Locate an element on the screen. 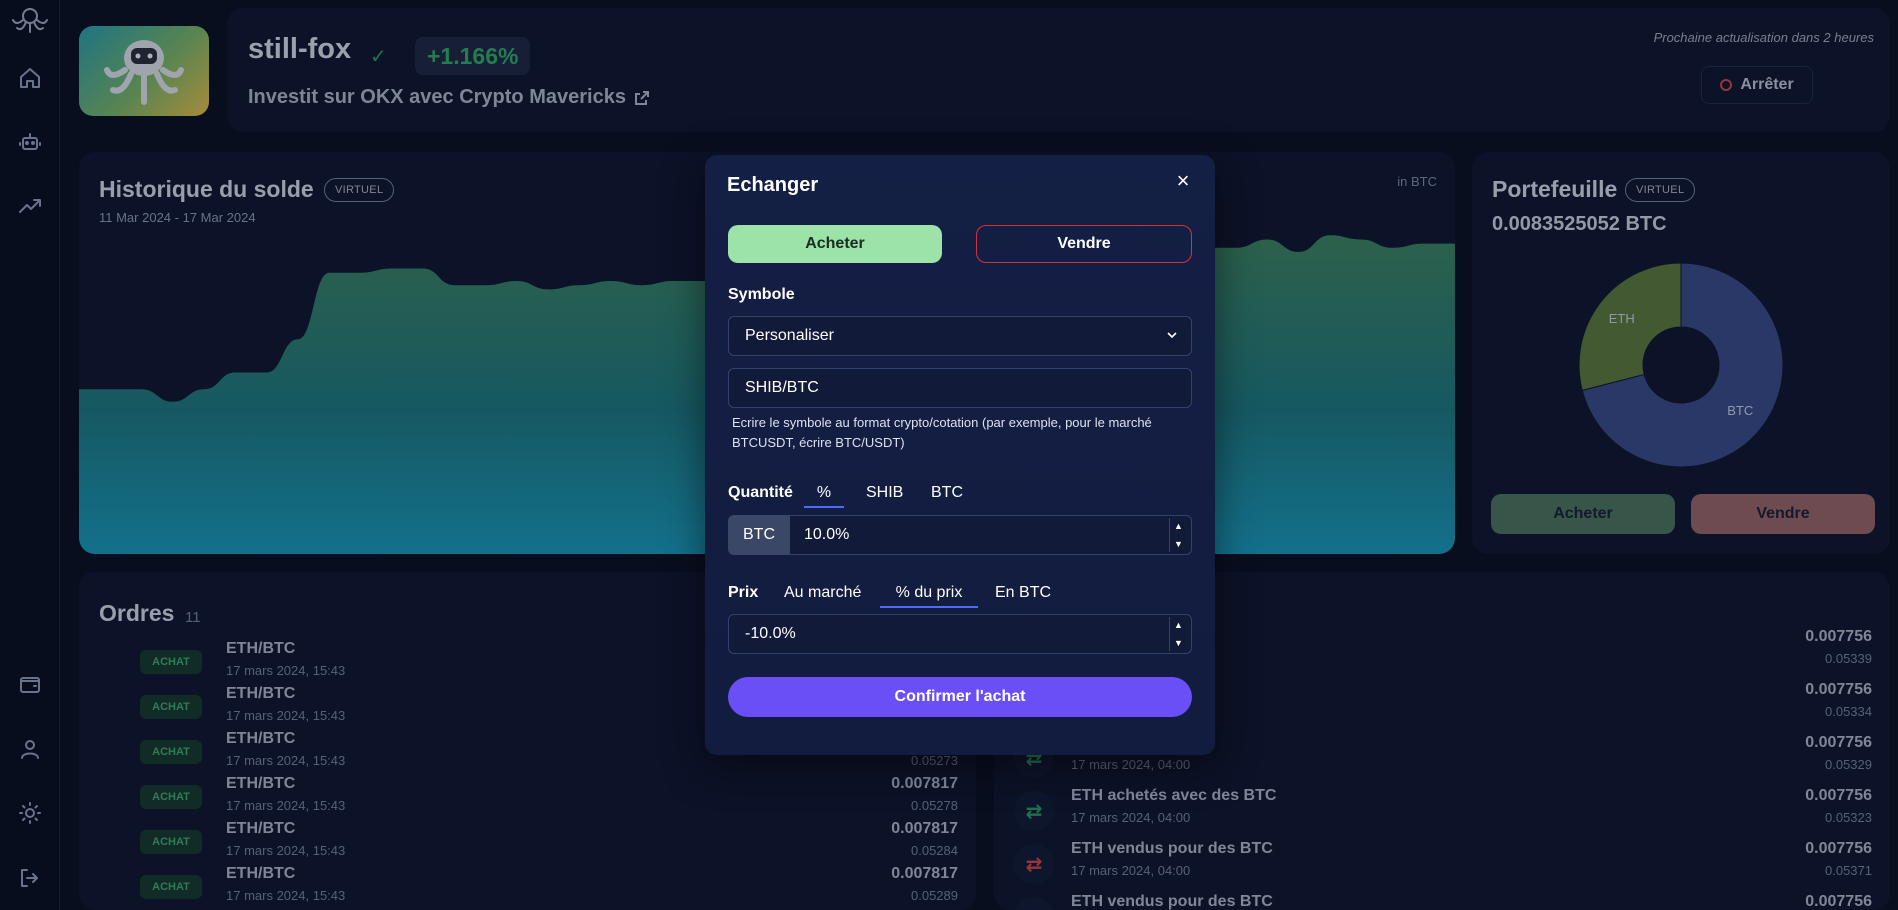  symbol-input-value: SHIB/BTC is located at coordinates (782, 387).